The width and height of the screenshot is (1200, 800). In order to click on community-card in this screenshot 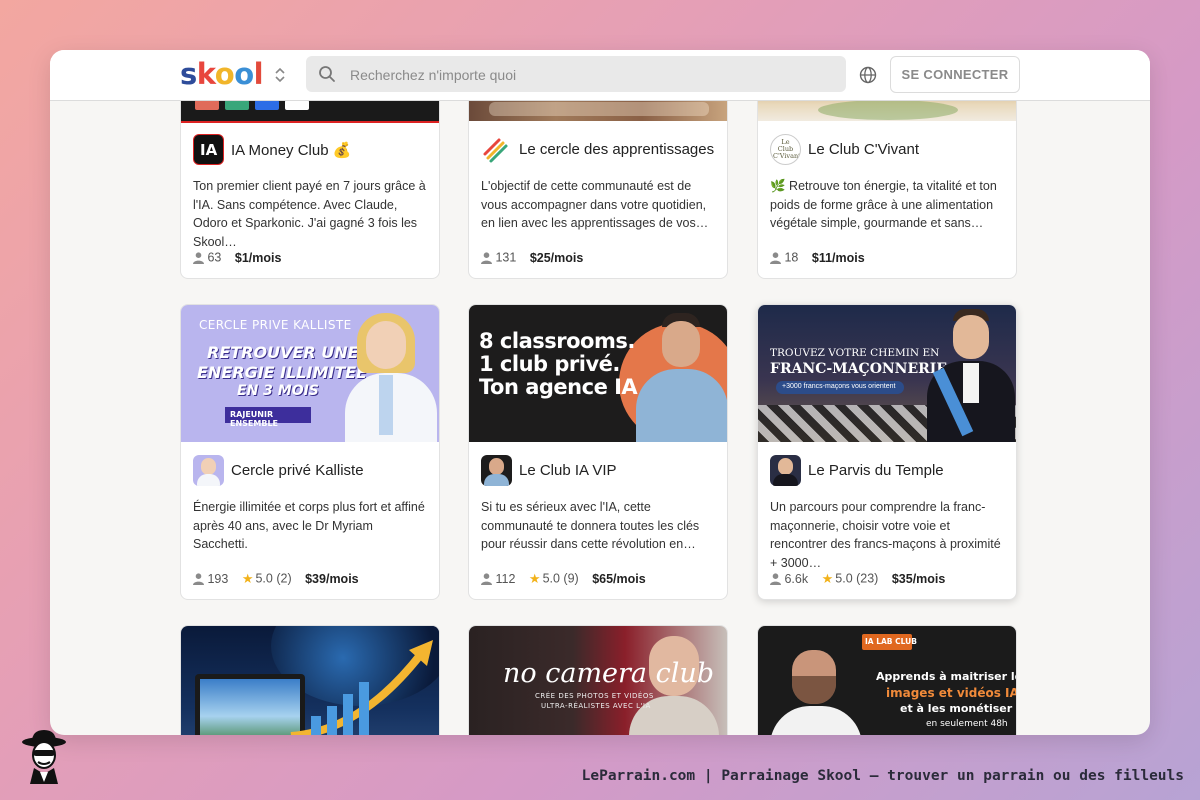, I will do `click(310, 680)`.